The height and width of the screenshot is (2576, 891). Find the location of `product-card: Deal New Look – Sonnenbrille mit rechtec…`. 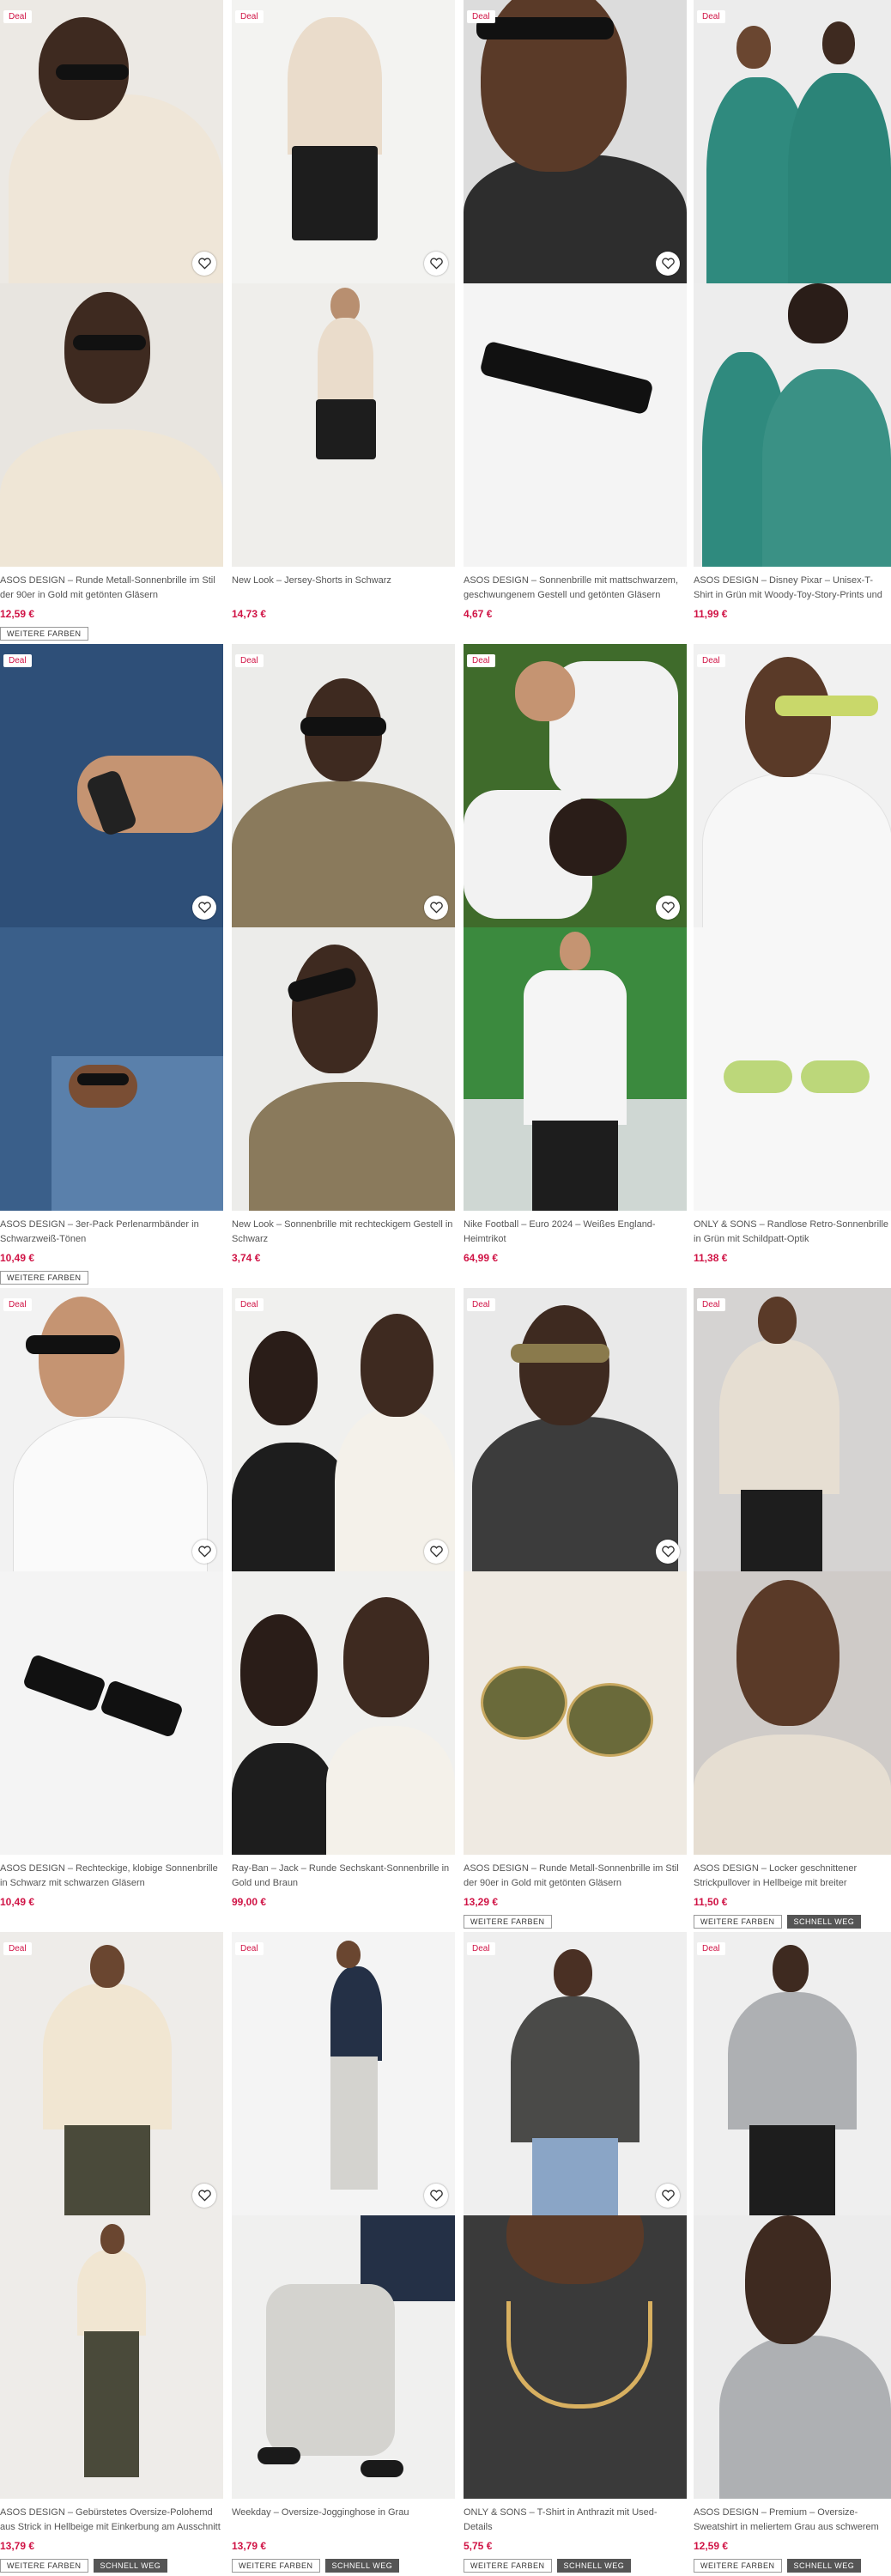

product-card: Deal New Look – Sonnenbrille mit rechtec… is located at coordinates (344, 966).